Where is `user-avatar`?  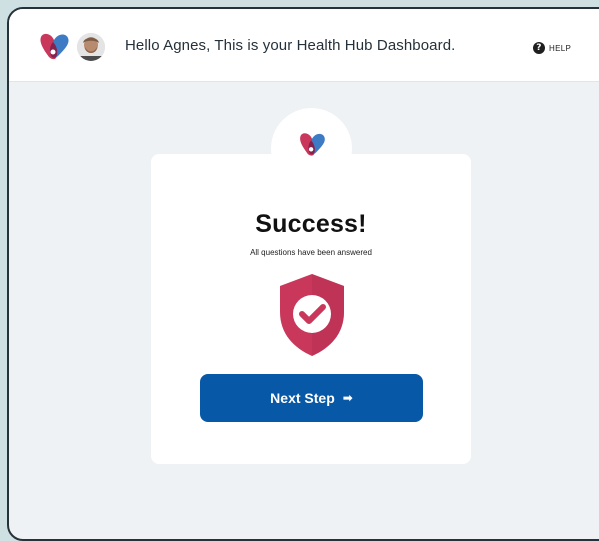
user-avatar is located at coordinates (91, 47).